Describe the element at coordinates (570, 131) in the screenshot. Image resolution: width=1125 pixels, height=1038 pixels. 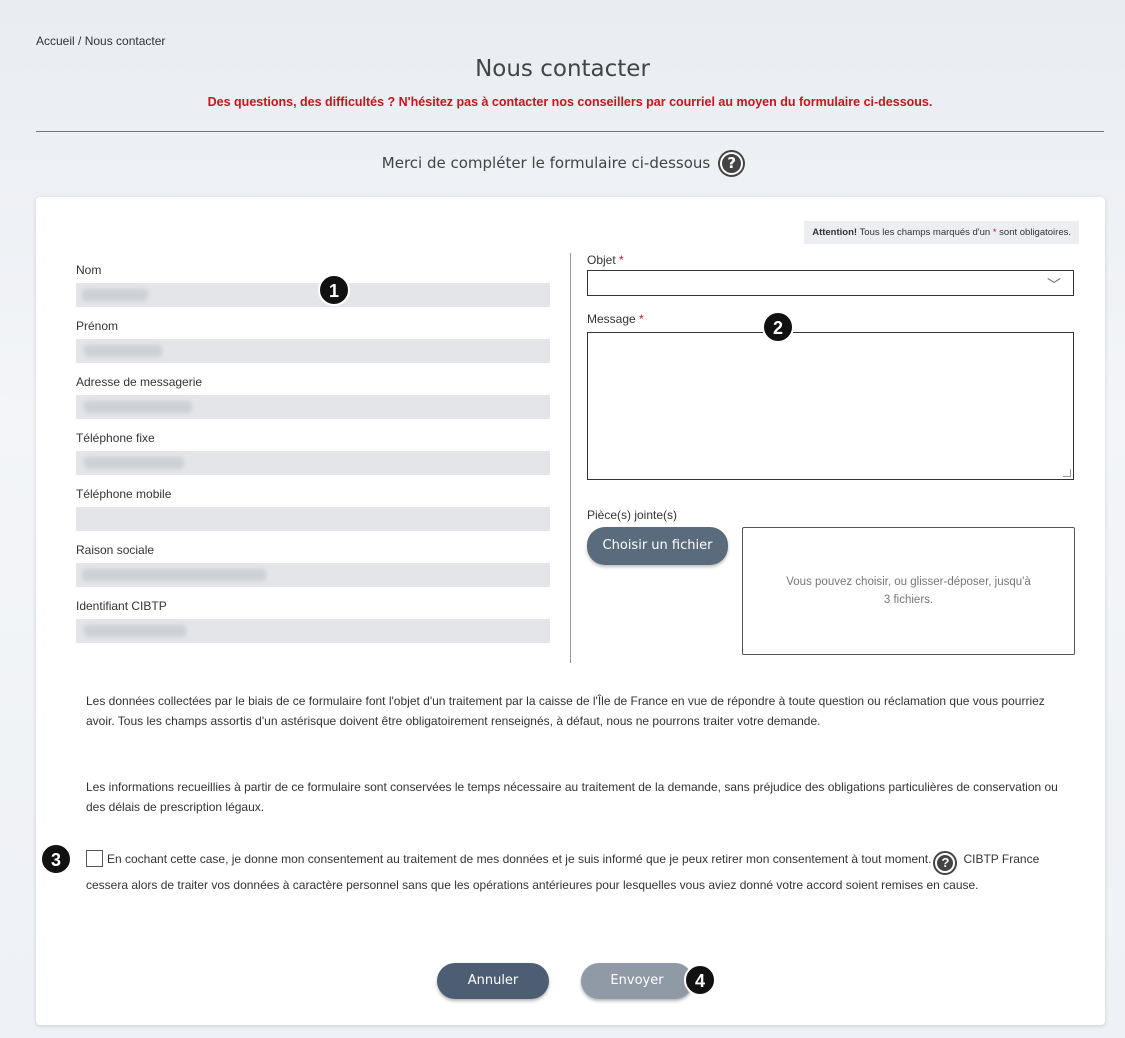
I see `header-divider` at that location.